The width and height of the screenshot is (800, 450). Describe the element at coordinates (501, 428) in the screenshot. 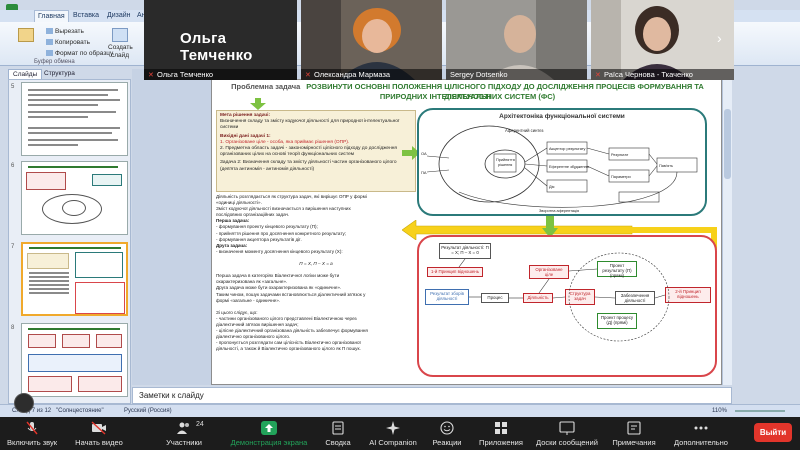

I see `apps-icon` at that location.